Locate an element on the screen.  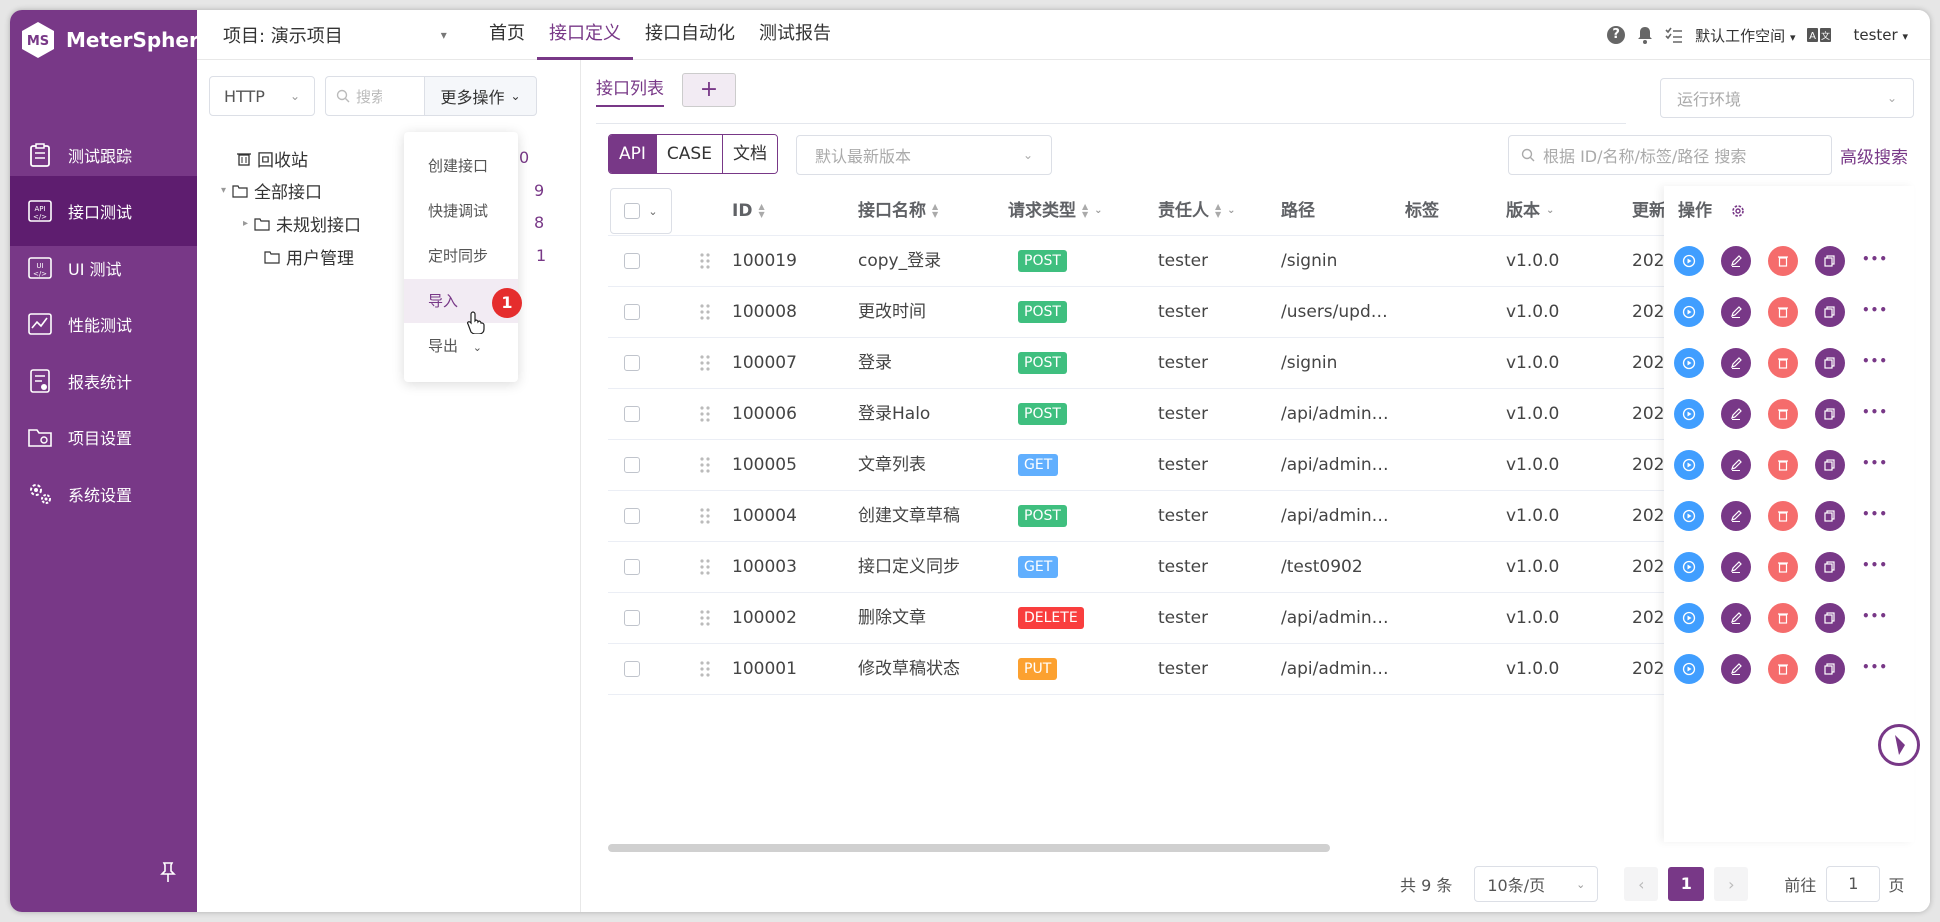
column-method: 请求类型 ▲ ▼ ⌄ is located at coordinates (1055, 211).